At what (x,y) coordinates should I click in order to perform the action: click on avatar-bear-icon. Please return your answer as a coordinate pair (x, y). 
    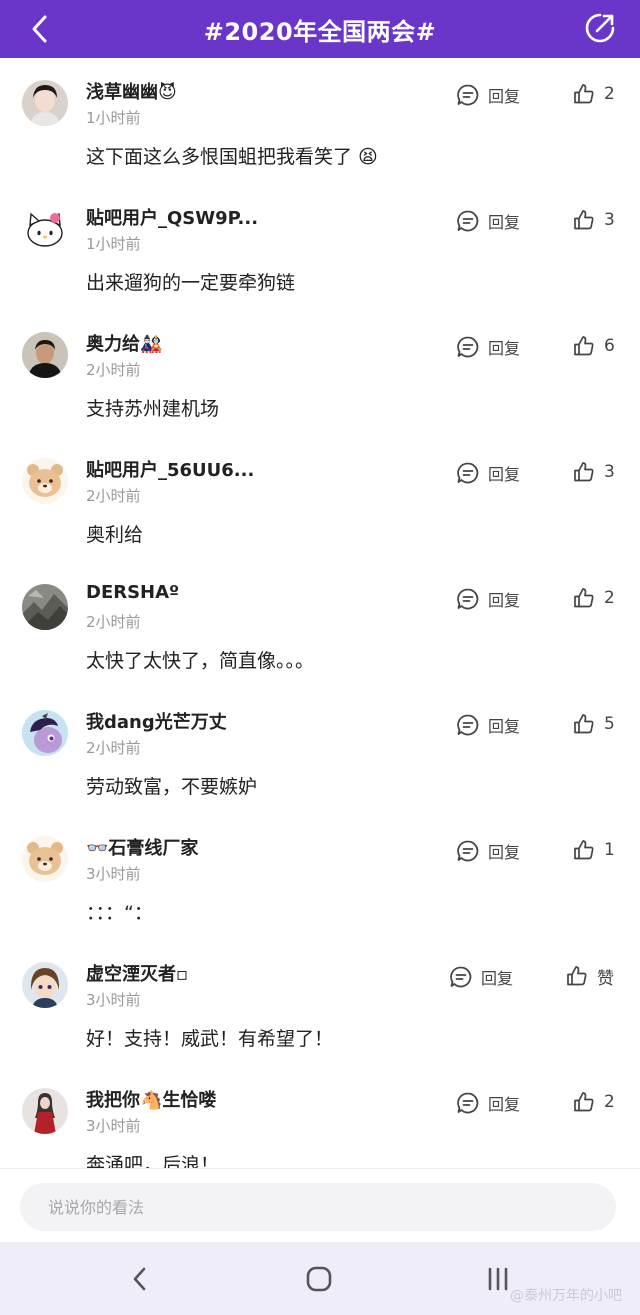
    Looking at the image, I should click on (45, 481).